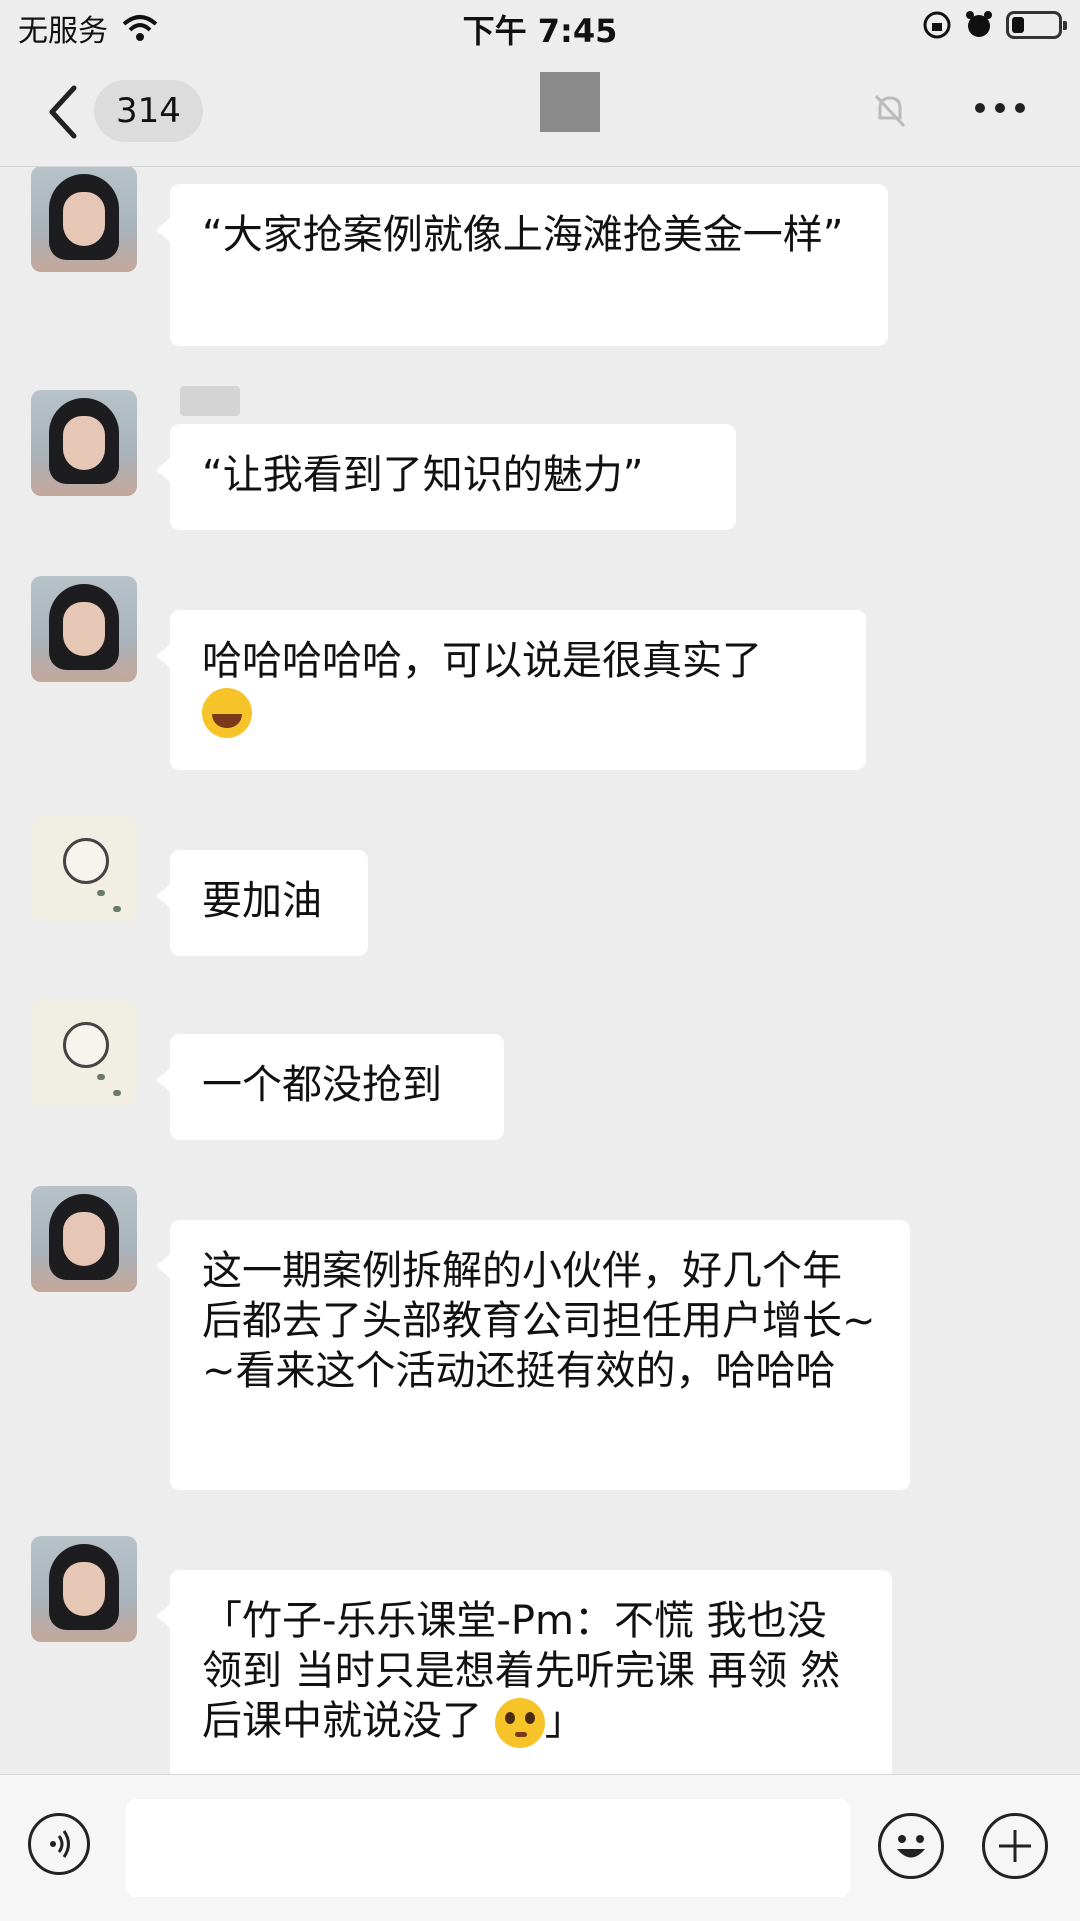 This screenshot has width=1080, height=1921. I want to click on message-bubble: 一个都没抢到, so click(330, 1087).